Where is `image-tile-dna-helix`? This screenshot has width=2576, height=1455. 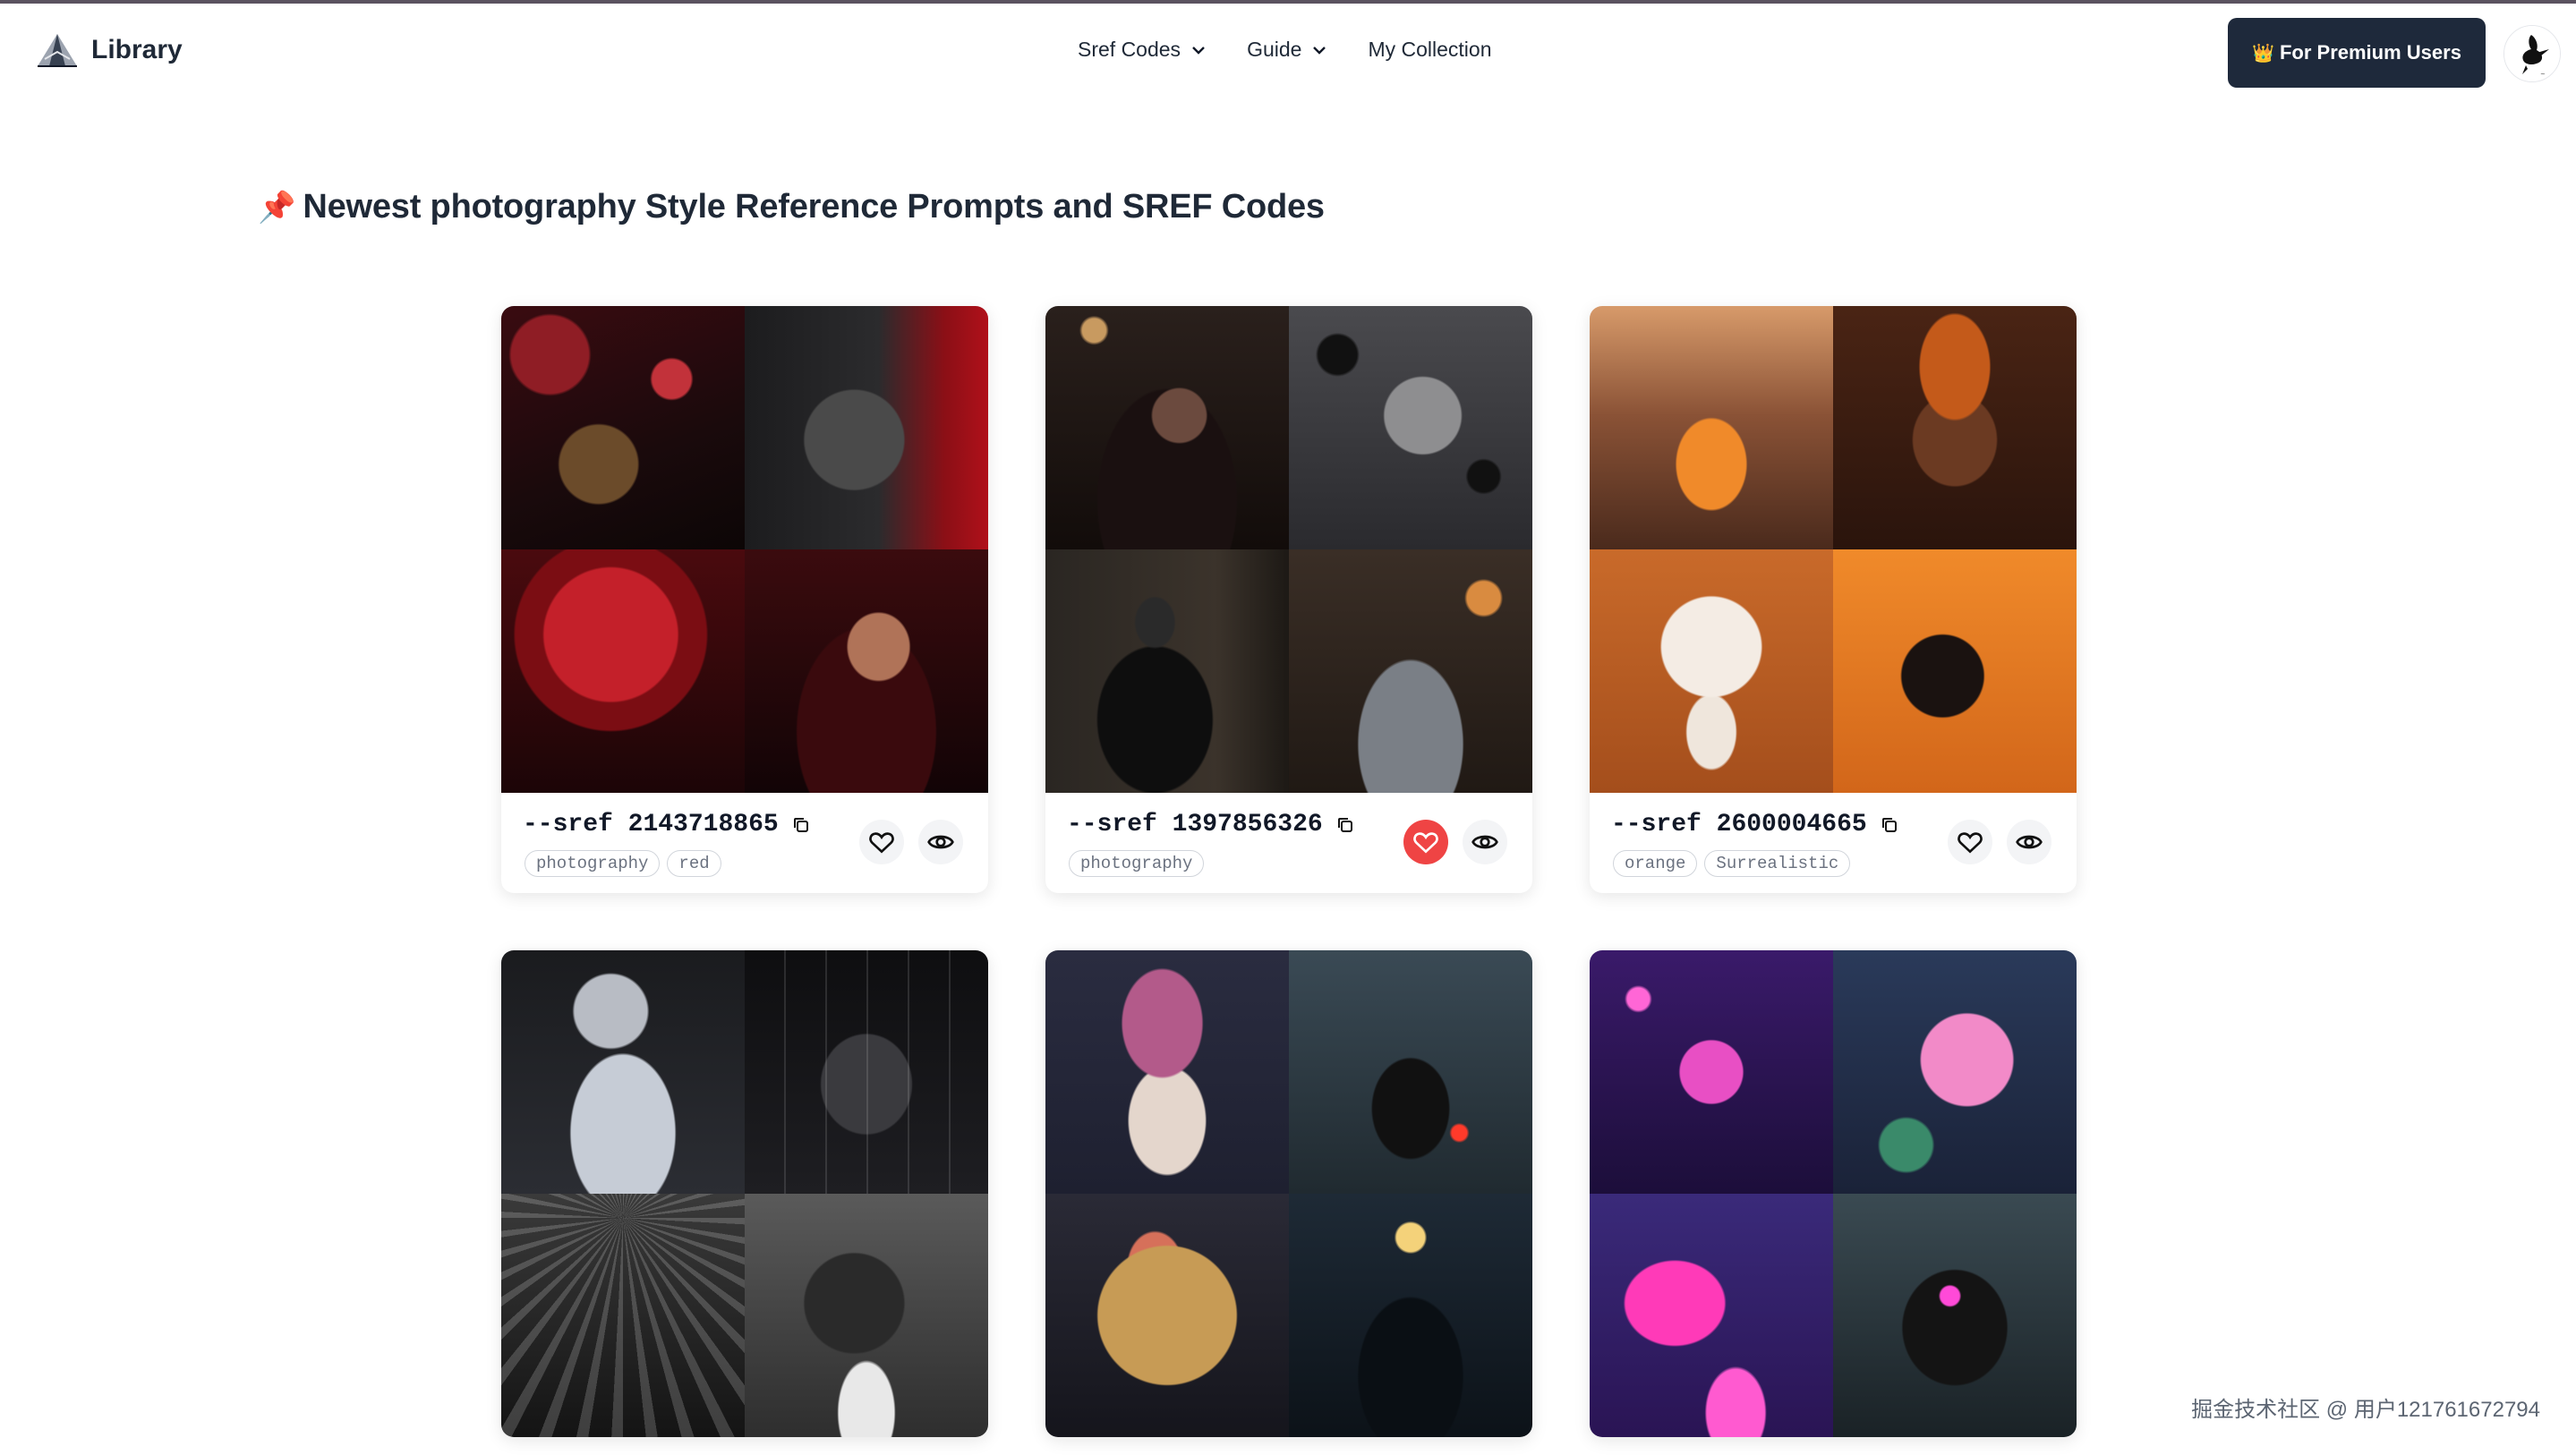 image-tile-dna-helix is located at coordinates (1711, 1072).